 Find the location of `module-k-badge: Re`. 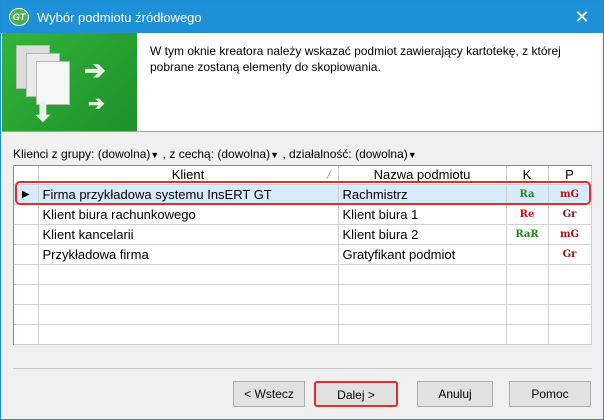

module-k-badge: Re is located at coordinates (527, 214).